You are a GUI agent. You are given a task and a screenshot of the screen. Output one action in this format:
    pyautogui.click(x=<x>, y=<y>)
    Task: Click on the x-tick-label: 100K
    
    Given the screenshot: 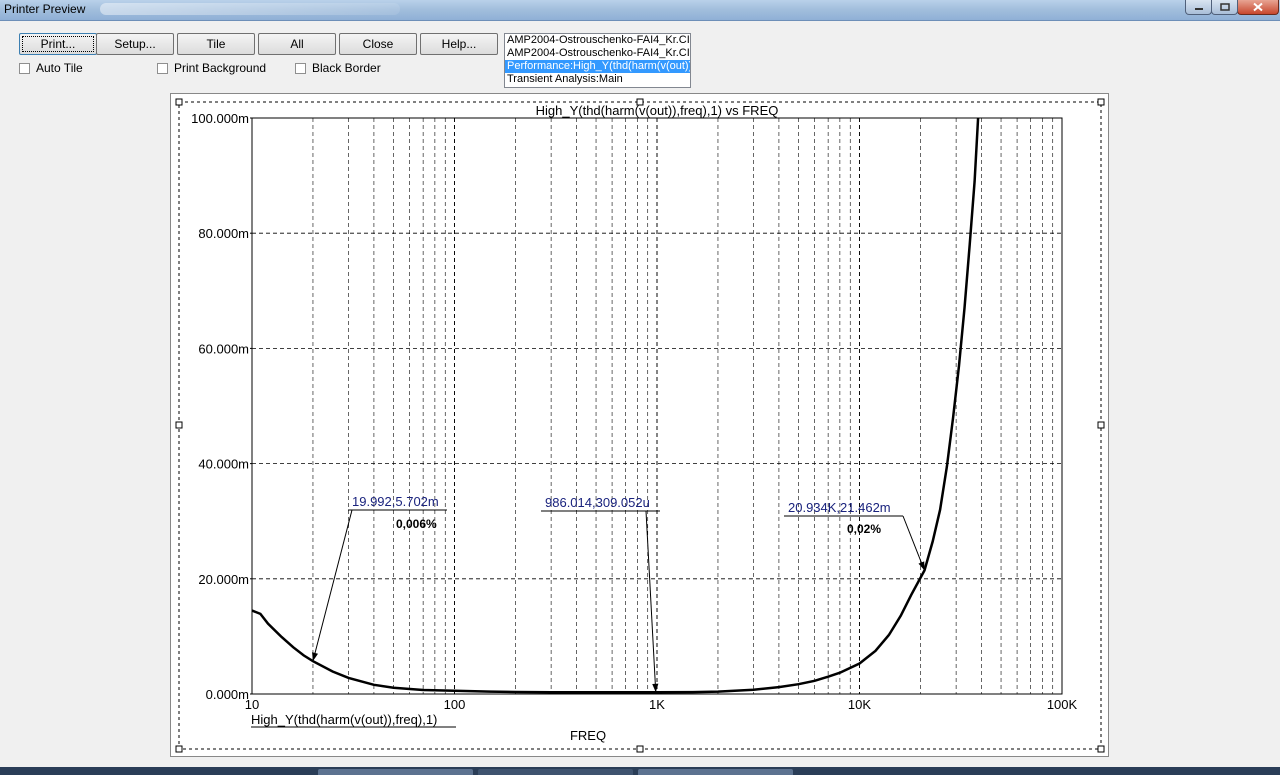 What is the action you would take?
    pyautogui.click(x=1062, y=704)
    